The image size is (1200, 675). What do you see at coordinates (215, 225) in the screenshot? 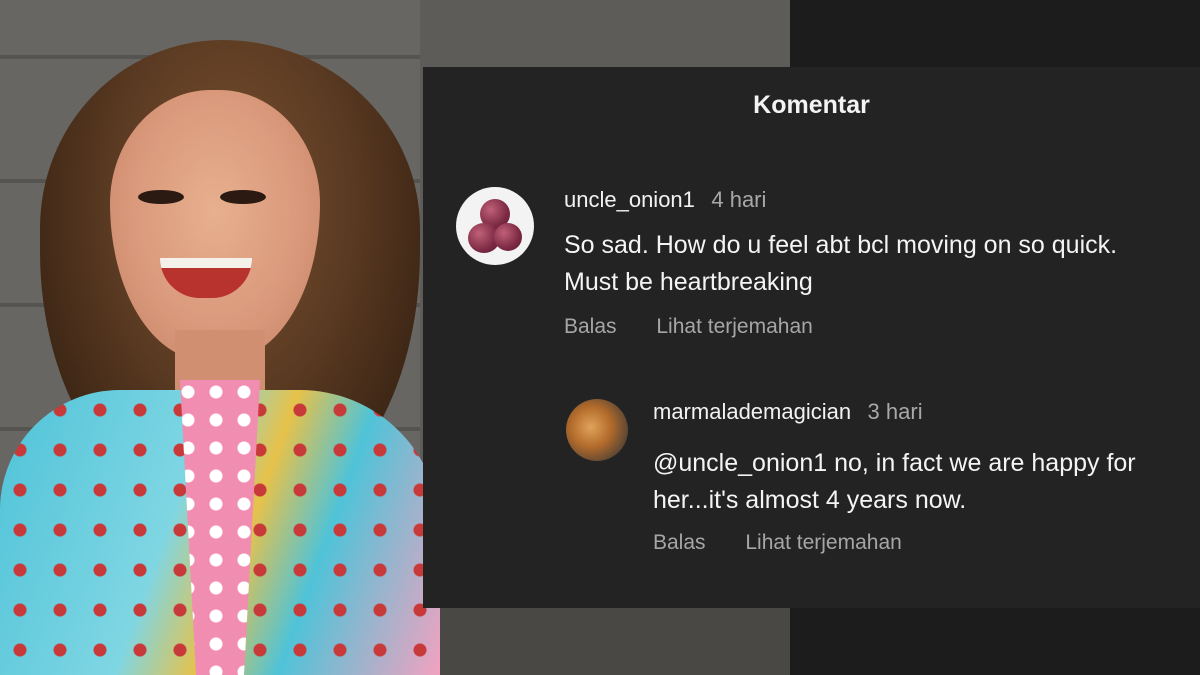
I see `person-face` at bounding box center [215, 225].